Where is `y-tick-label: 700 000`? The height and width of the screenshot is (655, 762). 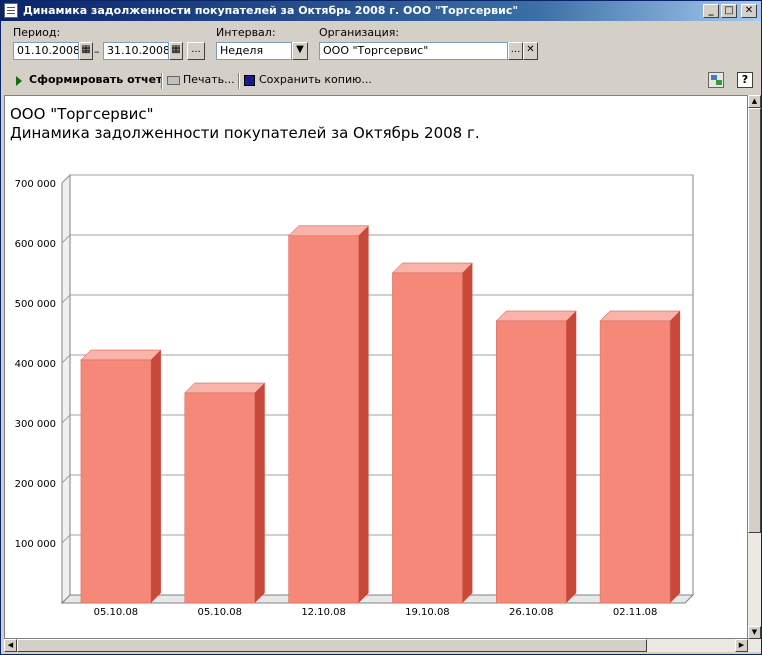 y-tick-label: 700 000 is located at coordinates (35, 184).